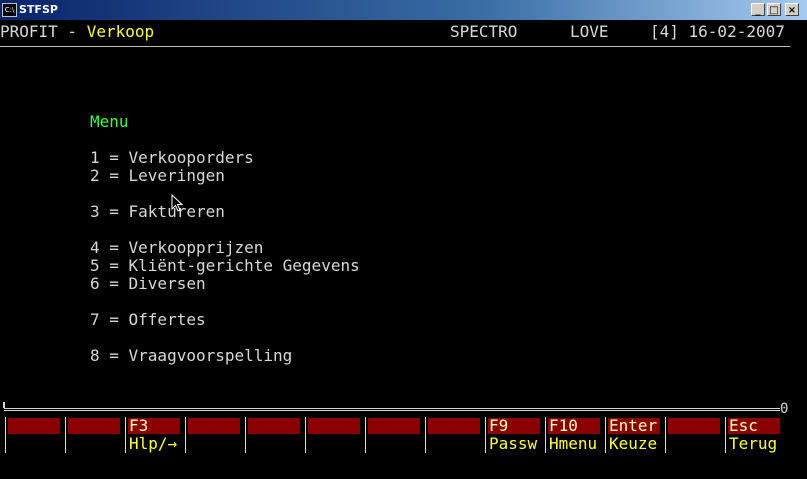 Image resolution: width=807 pixels, height=479 pixels. I want to click on fkey-f9-password: F9 Passw, so click(510, 435).